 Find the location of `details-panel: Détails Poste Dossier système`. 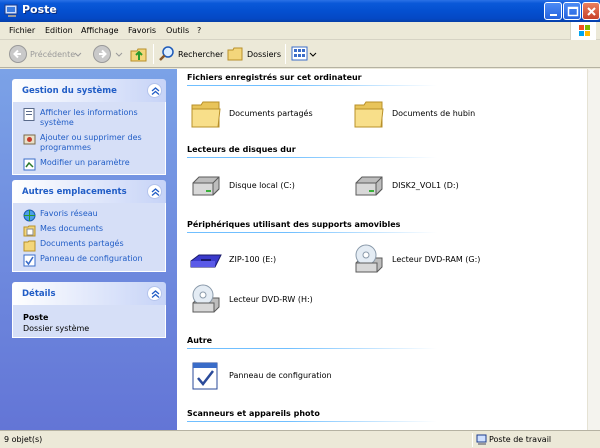

details-panel: Détails Poste Dossier système is located at coordinates (89, 310).